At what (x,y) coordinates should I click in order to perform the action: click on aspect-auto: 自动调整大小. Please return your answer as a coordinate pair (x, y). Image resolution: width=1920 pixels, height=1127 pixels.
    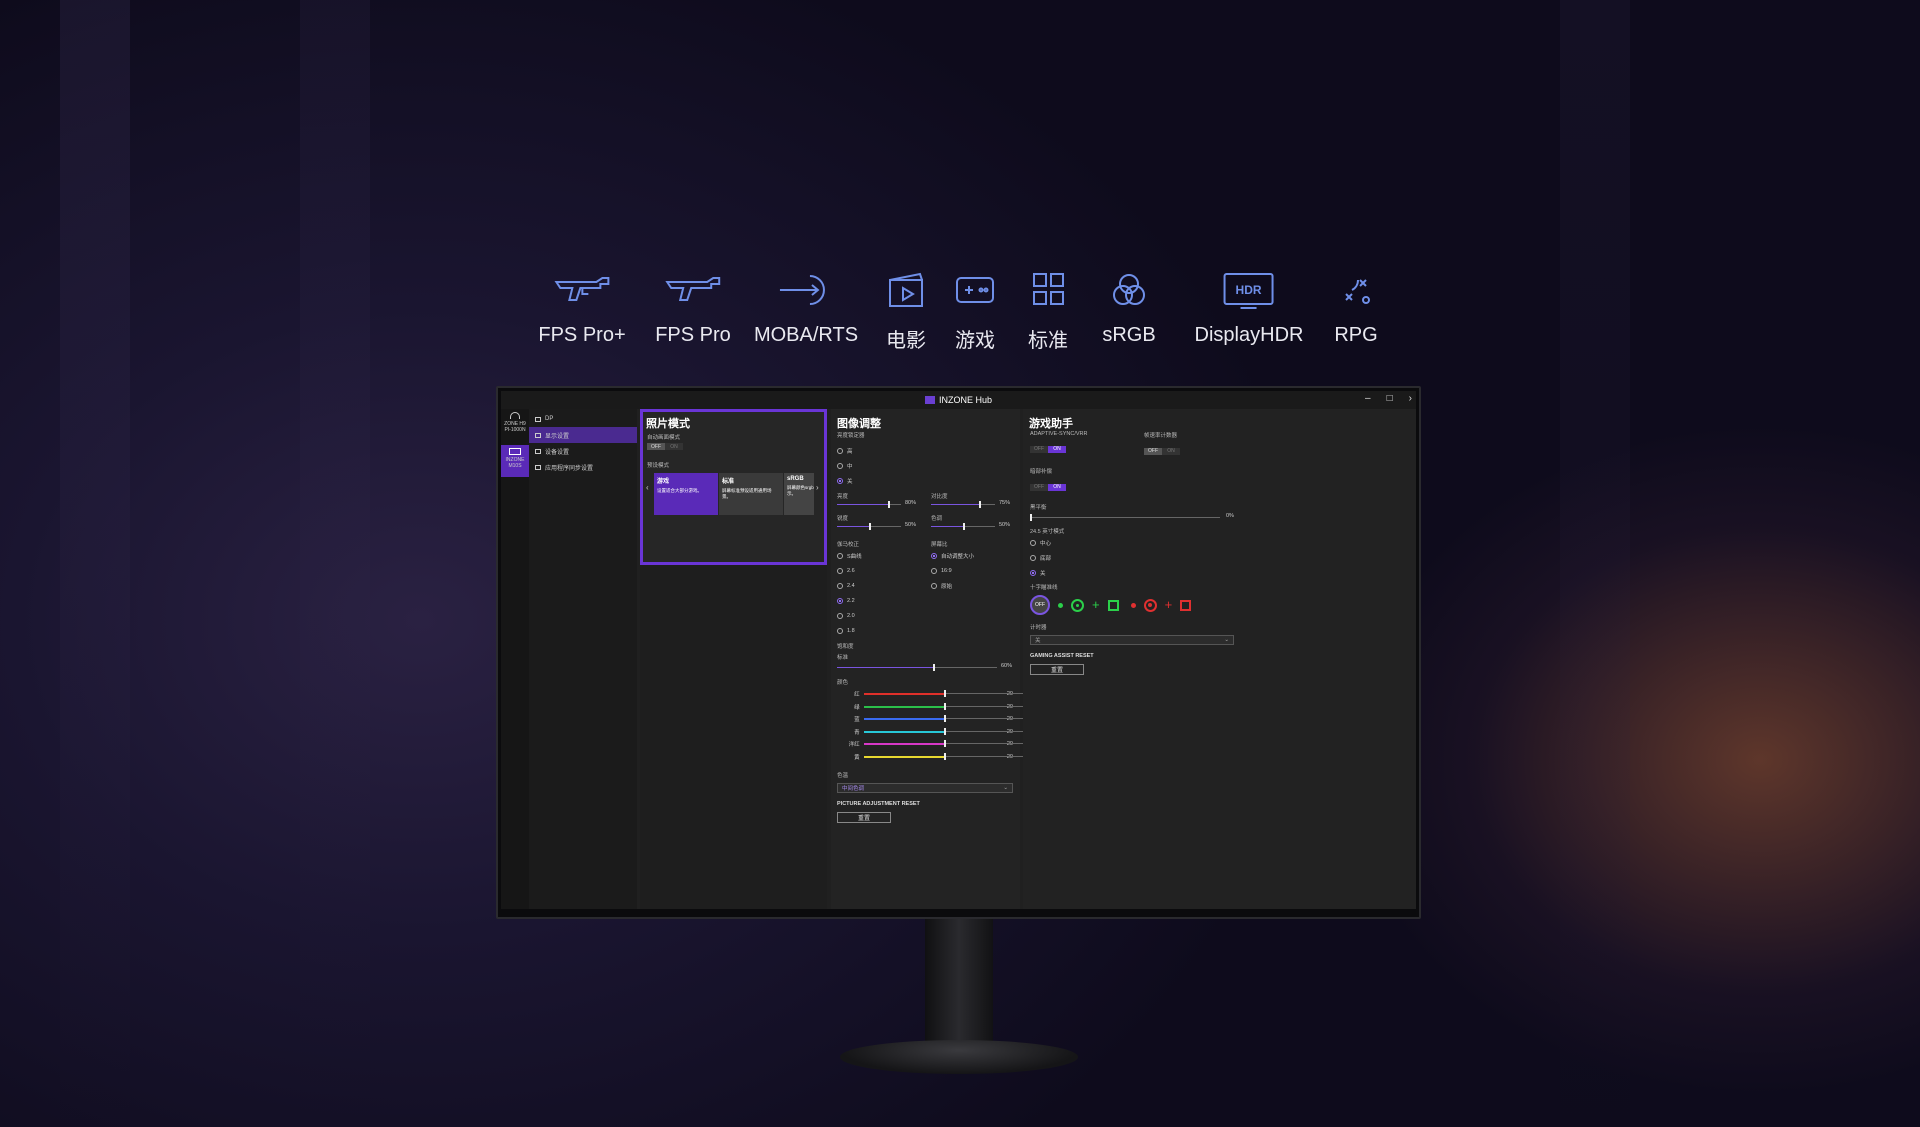
    Looking at the image, I should click on (972, 555).